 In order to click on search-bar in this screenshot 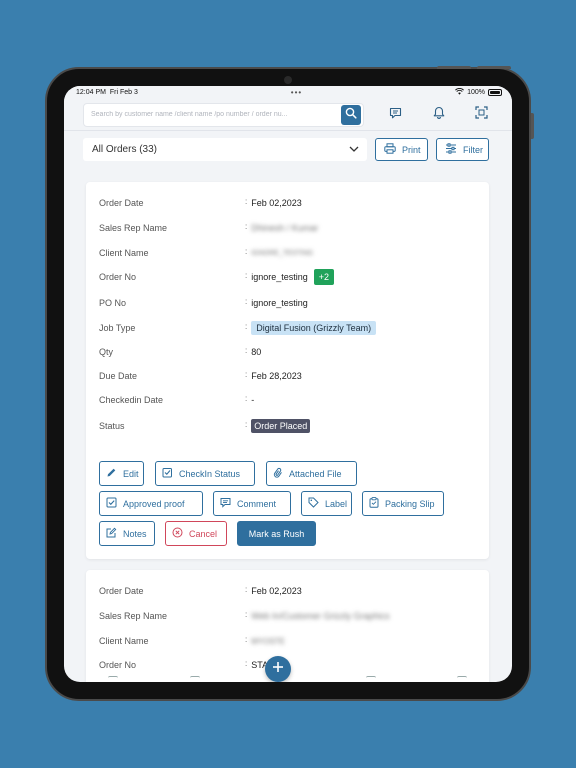, I will do `click(223, 114)`.